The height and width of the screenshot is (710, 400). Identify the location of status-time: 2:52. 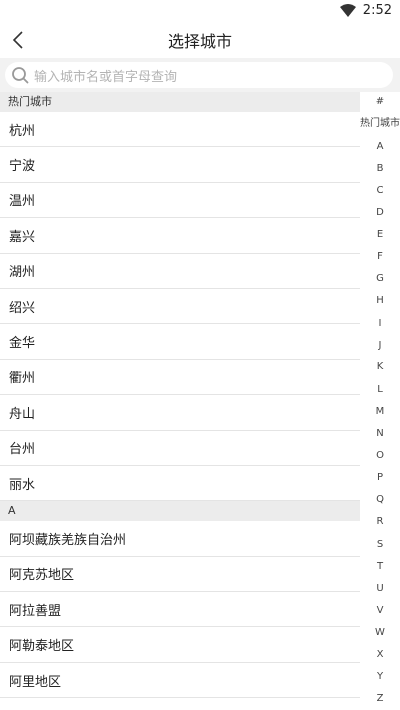
(377, 10).